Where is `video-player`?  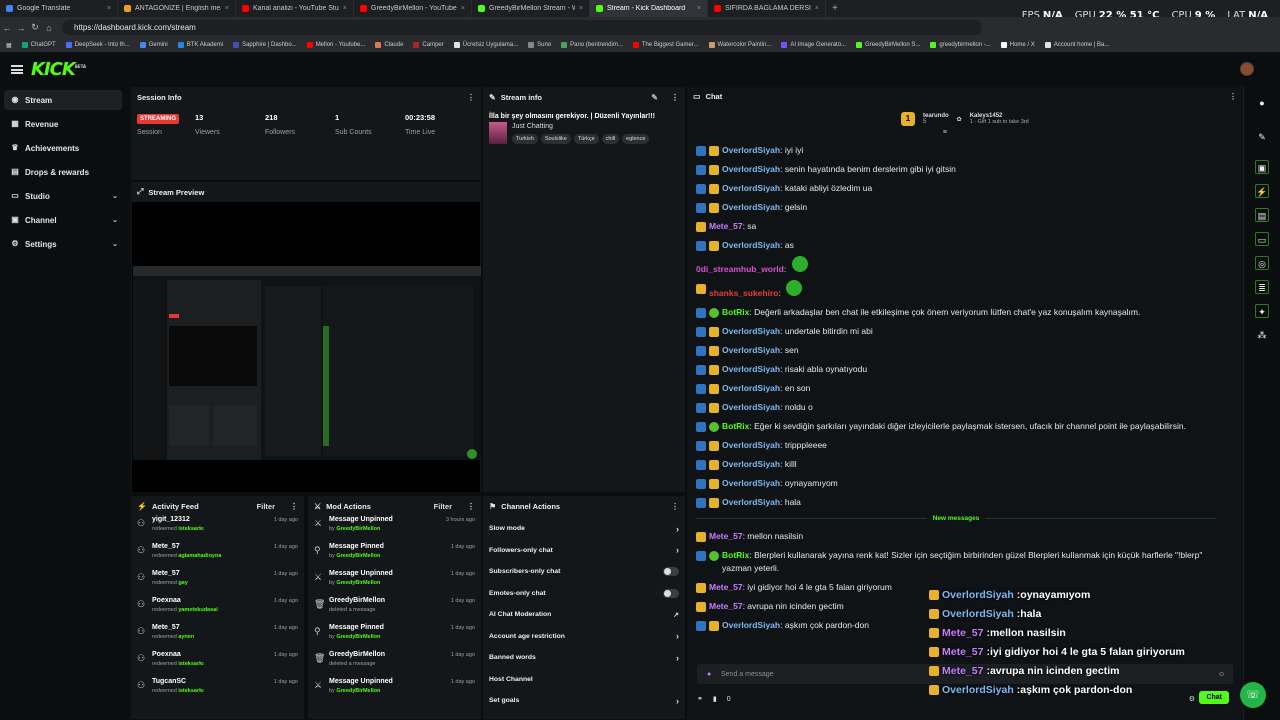 video-player is located at coordinates (306, 347).